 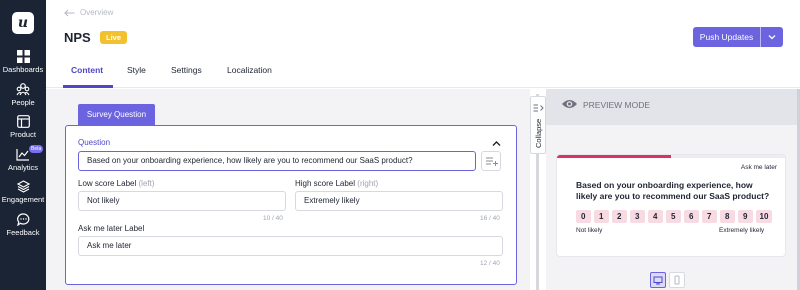 What do you see at coordinates (614, 156) in the screenshot?
I see `progress-bar` at bounding box center [614, 156].